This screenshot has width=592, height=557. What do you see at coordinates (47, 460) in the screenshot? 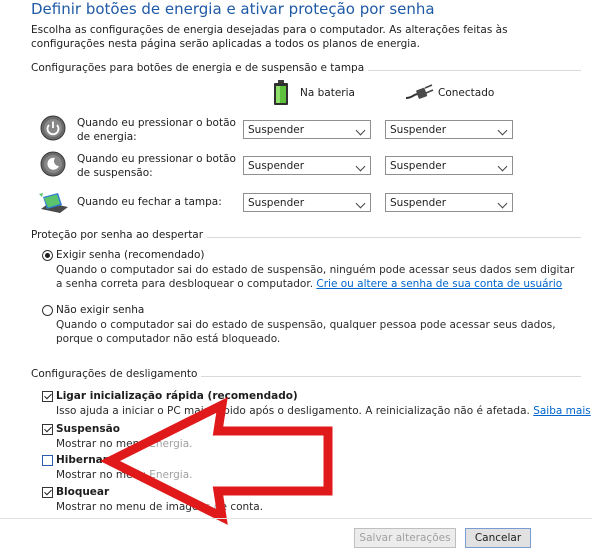
I see `checkbox-hibernate` at bounding box center [47, 460].